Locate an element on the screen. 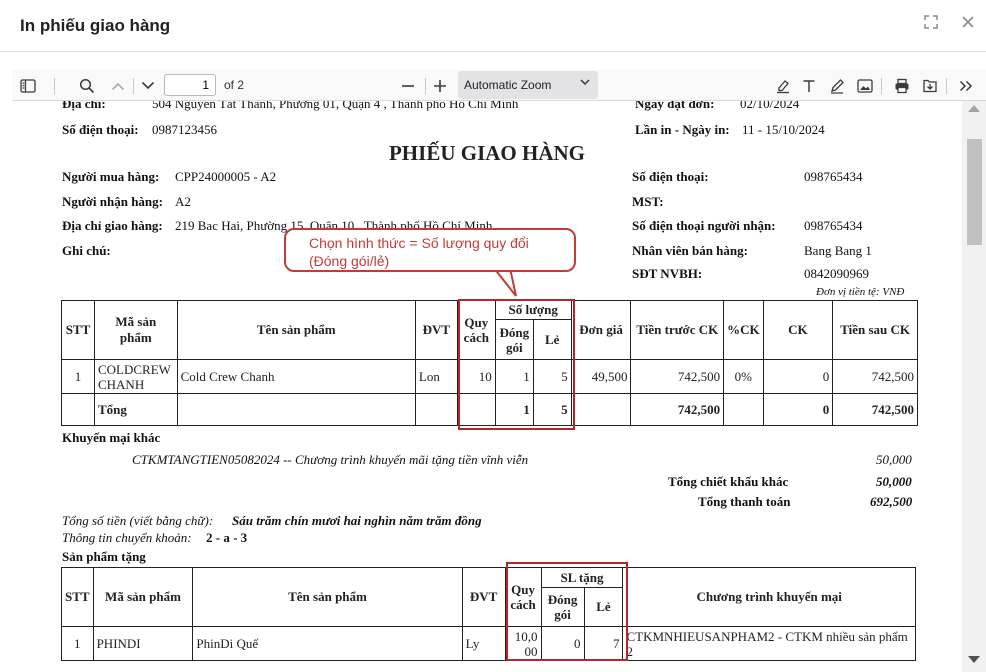  receiver-phone-value: 098765434 is located at coordinates (833, 225).